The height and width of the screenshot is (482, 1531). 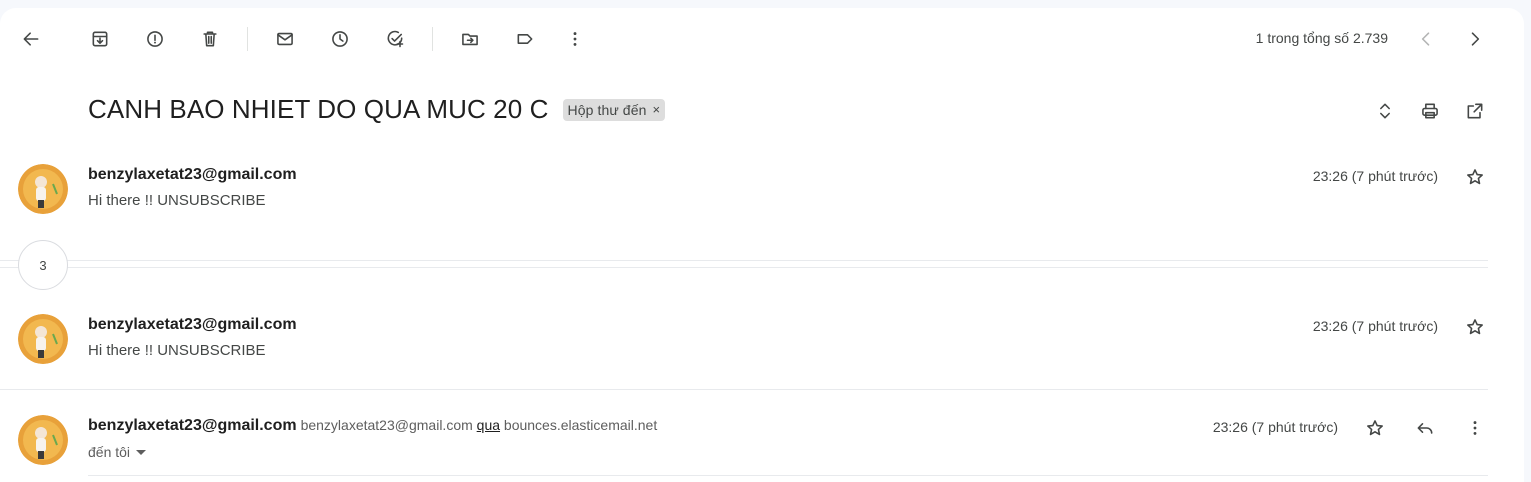 What do you see at coordinates (1425, 428) in the screenshot?
I see `reply-icon` at bounding box center [1425, 428].